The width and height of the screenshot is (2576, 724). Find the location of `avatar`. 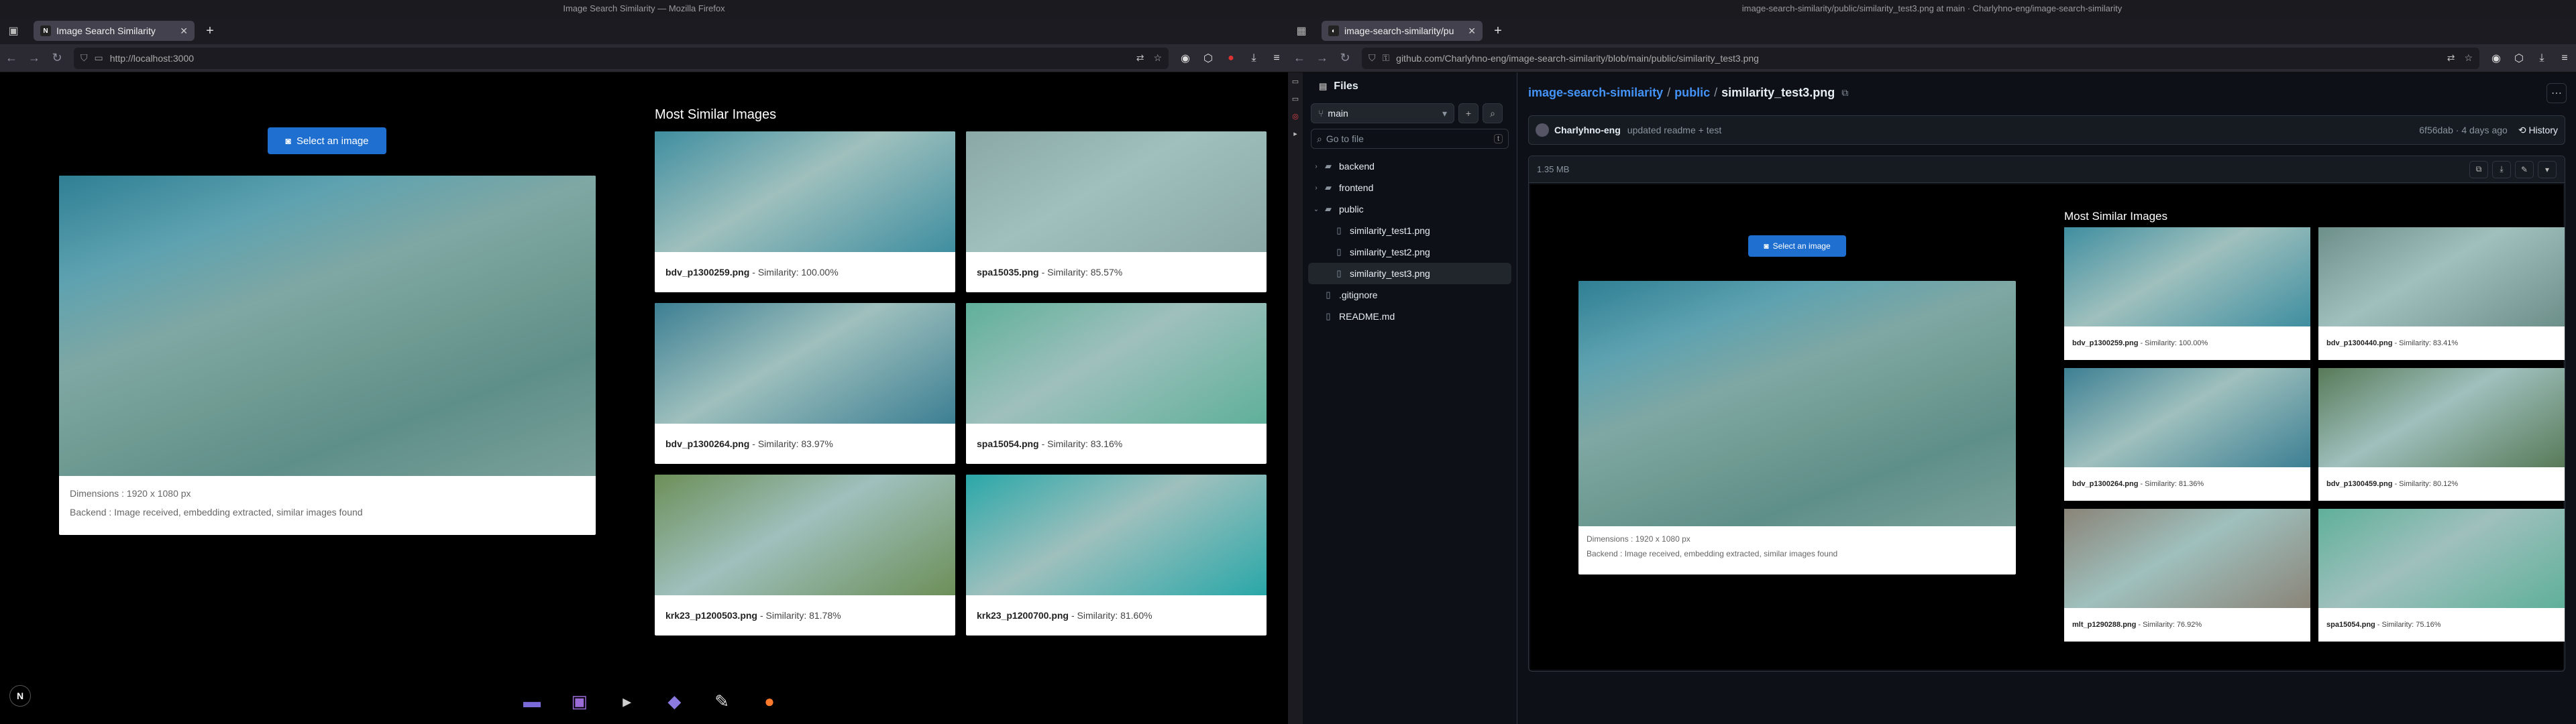

avatar is located at coordinates (1542, 130).